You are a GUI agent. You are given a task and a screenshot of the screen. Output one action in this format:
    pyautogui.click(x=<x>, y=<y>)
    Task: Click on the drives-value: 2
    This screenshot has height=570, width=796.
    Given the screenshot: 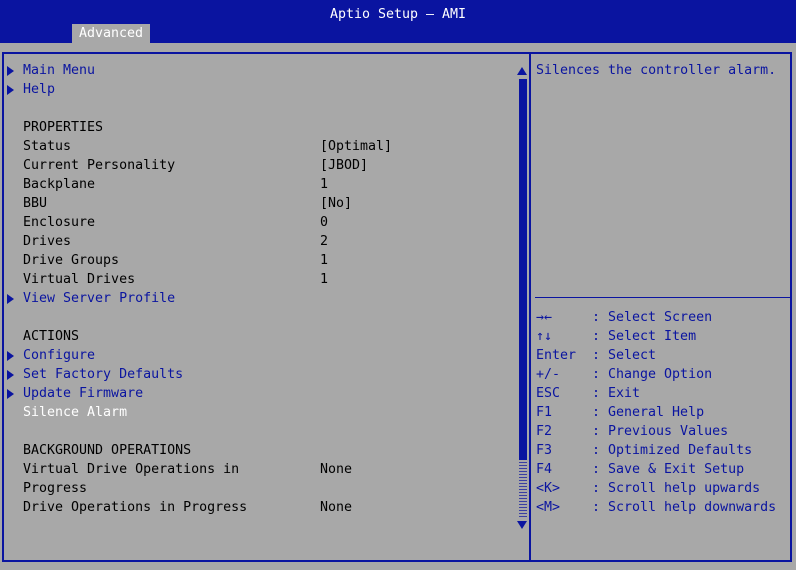 What is the action you would take?
    pyautogui.click(x=324, y=241)
    